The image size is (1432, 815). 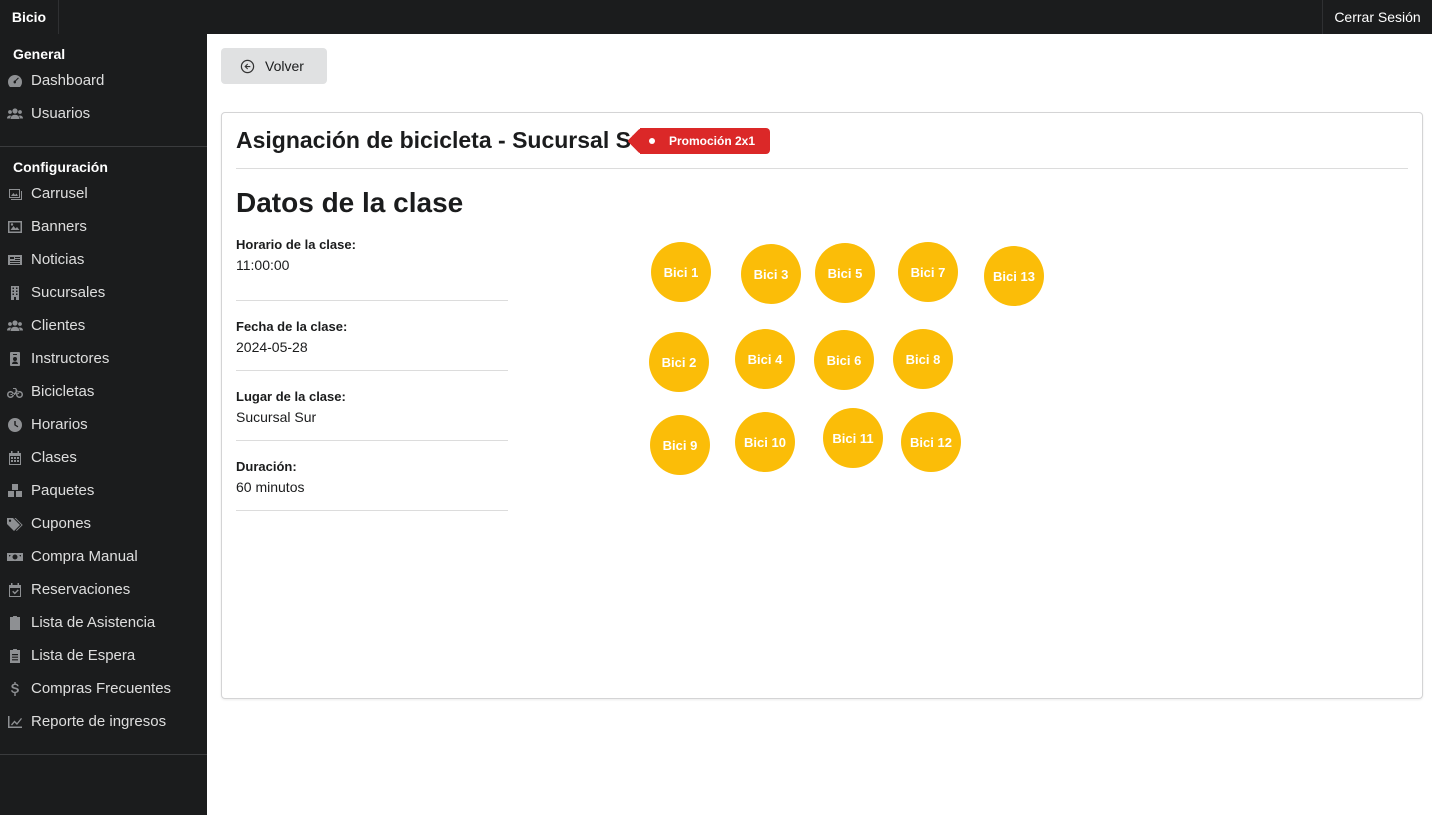 I want to click on bike-seat: Bici 9, so click(x=680, y=445).